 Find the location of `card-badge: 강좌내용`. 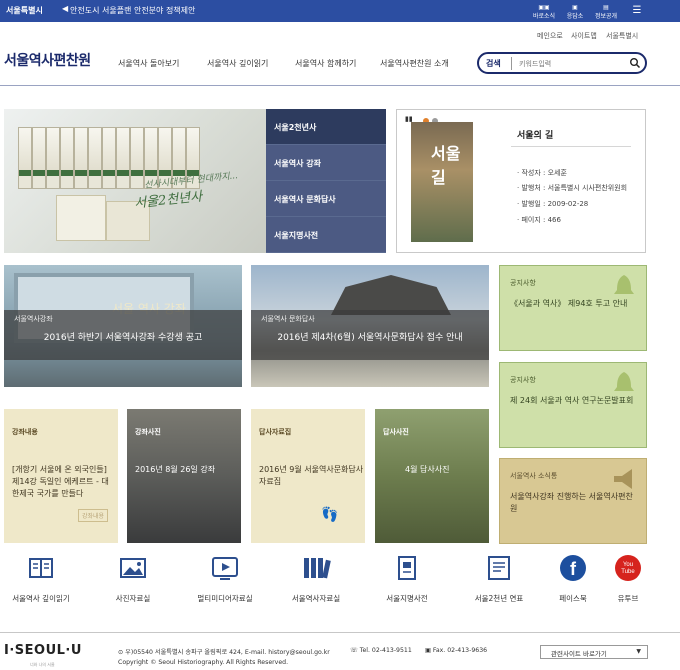

card-badge: 강좌내용 is located at coordinates (93, 515).